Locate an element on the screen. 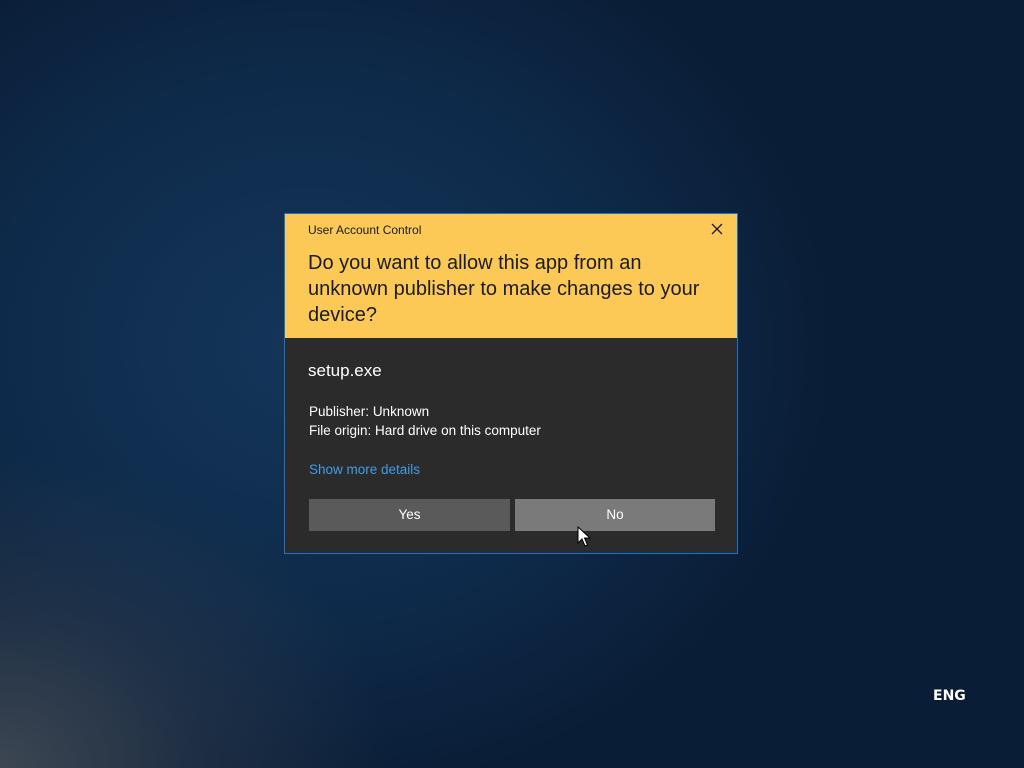  close-button is located at coordinates (717, 230).